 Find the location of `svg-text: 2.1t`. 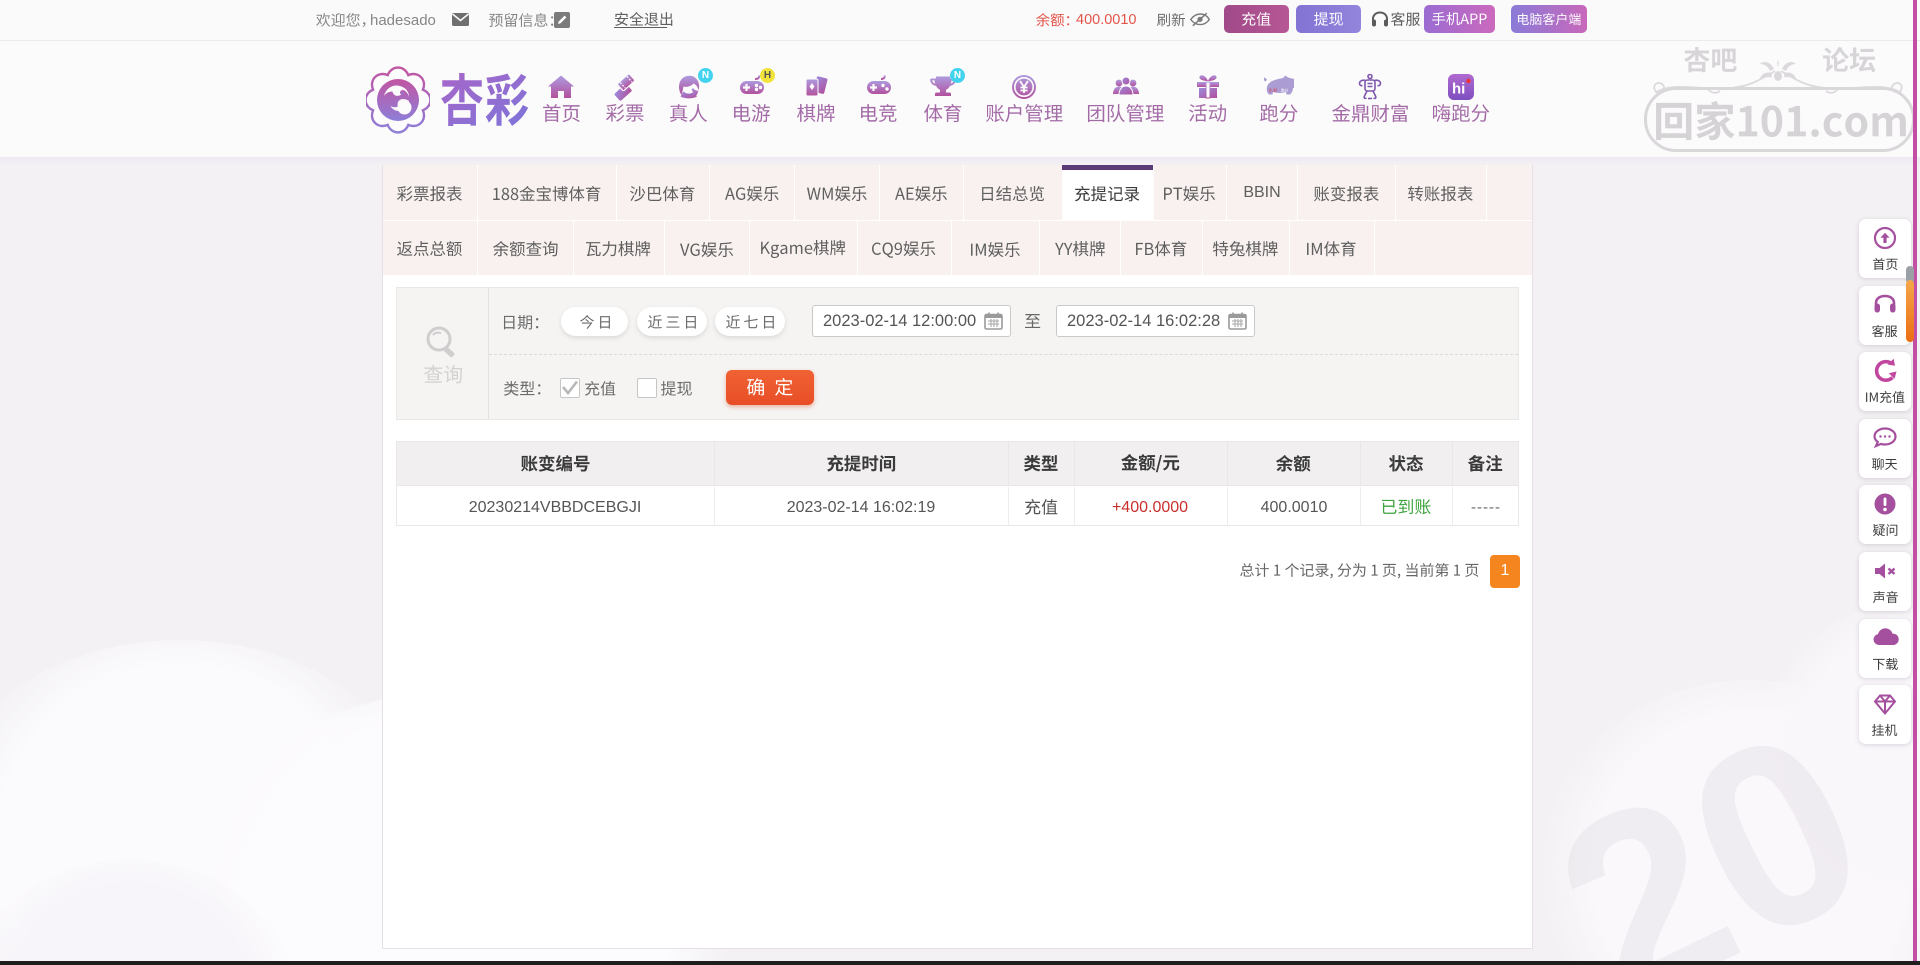

svg-text: 2.1t is located at coordinates (1273, 90).